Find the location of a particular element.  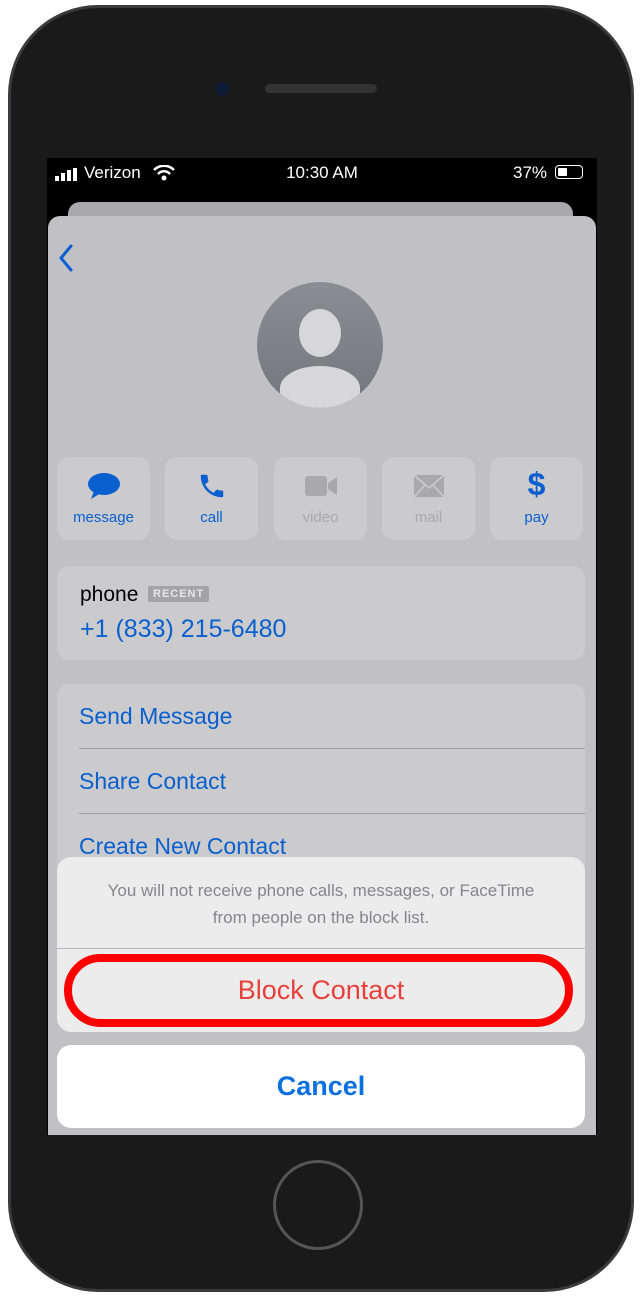

create-new-contact-option: Create New Contact is located at coordinates (182, 846).